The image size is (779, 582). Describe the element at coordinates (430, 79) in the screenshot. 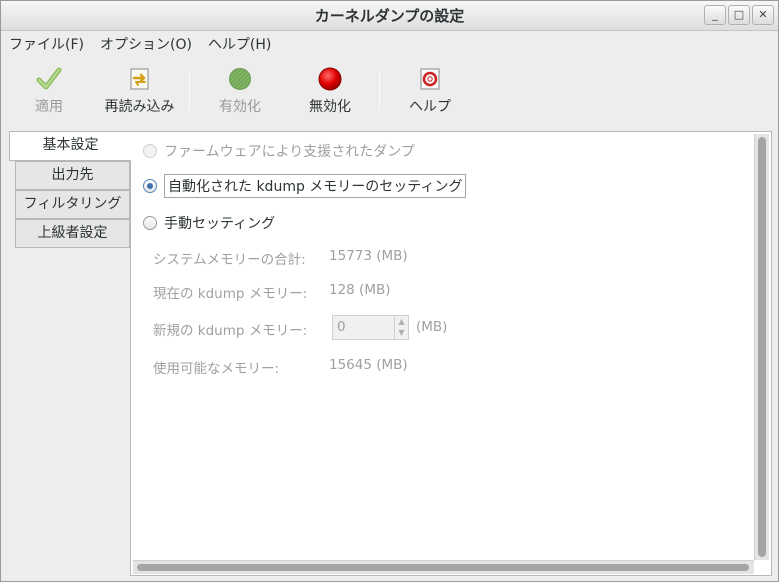

I see `help-icon` at that location.